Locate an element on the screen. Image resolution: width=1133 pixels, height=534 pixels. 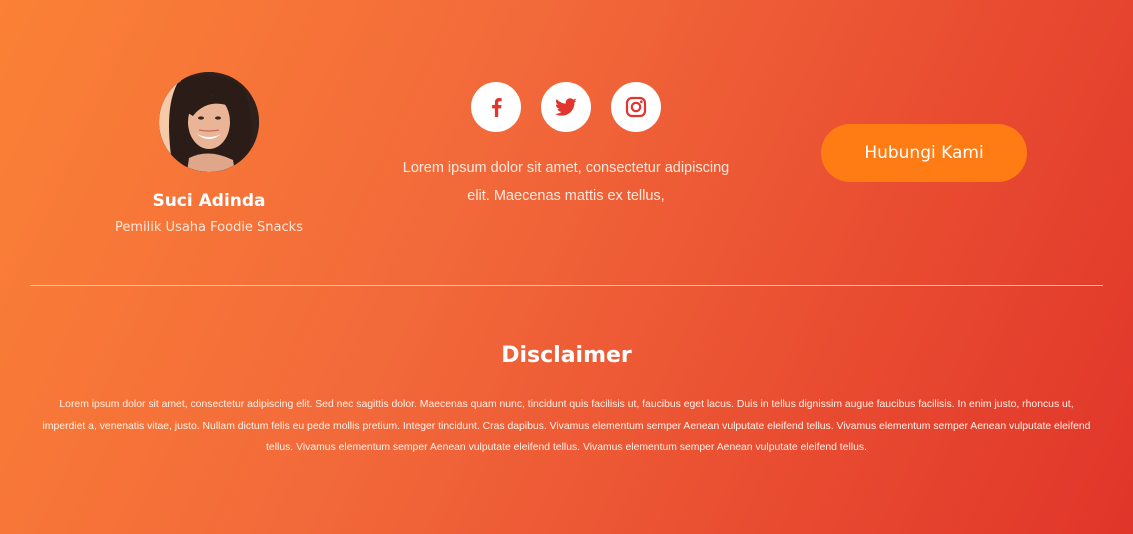
testimonial-profile: Suci Adinda Pemilik Usaha Foodie Snacks is located at coordinates (209, 154).